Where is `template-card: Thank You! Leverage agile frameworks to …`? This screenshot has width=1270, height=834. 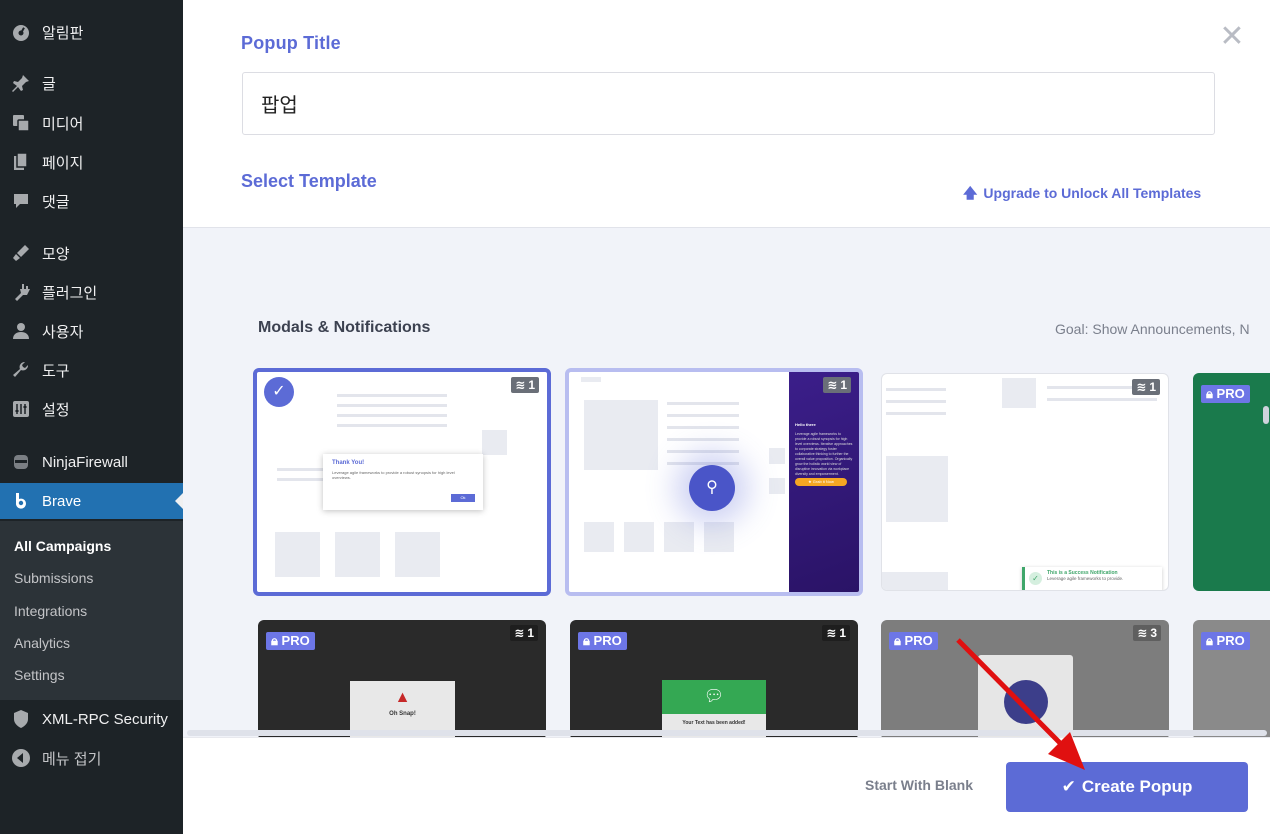
template-card: Thank You! Leverage agile frameworks to … is located at coordinates (402, 482).